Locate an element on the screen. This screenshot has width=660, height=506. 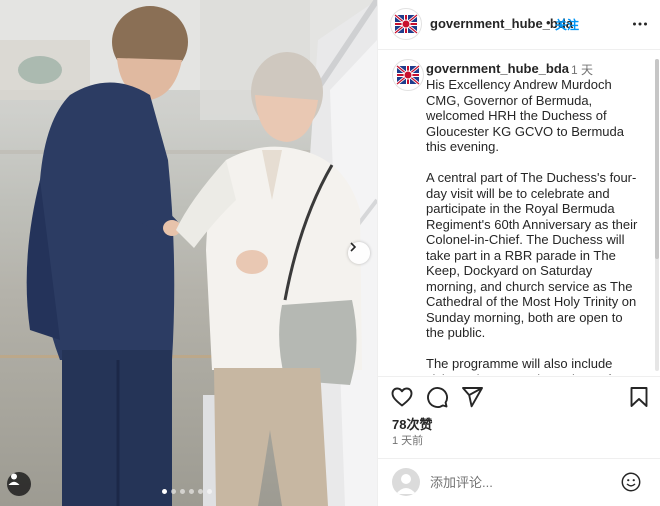
heart-icon is located at coordinates (402, 397).